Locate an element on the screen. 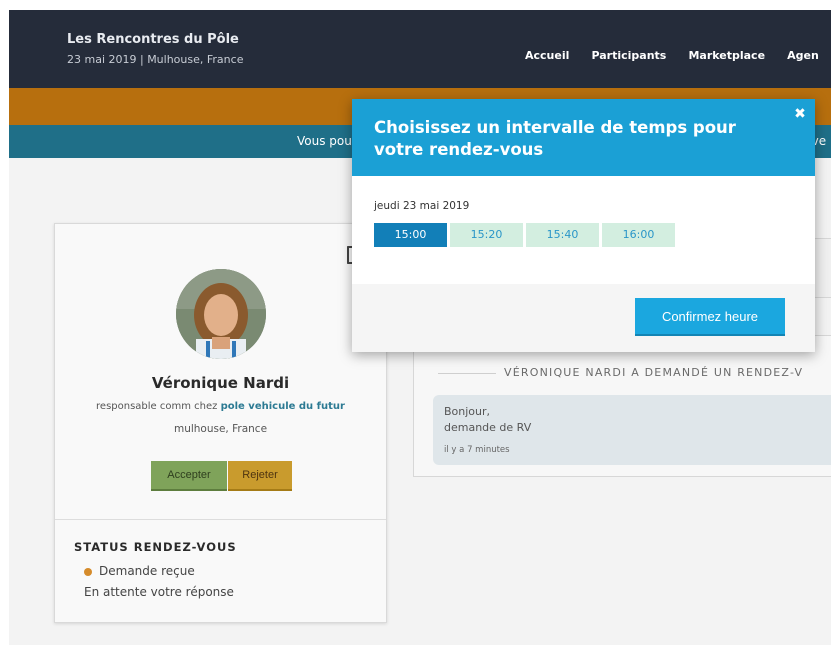 The height and width of the screenshot is (645, 831). slot-date: jeudi 23 mai 2019 is located at coordinates (422, 206).